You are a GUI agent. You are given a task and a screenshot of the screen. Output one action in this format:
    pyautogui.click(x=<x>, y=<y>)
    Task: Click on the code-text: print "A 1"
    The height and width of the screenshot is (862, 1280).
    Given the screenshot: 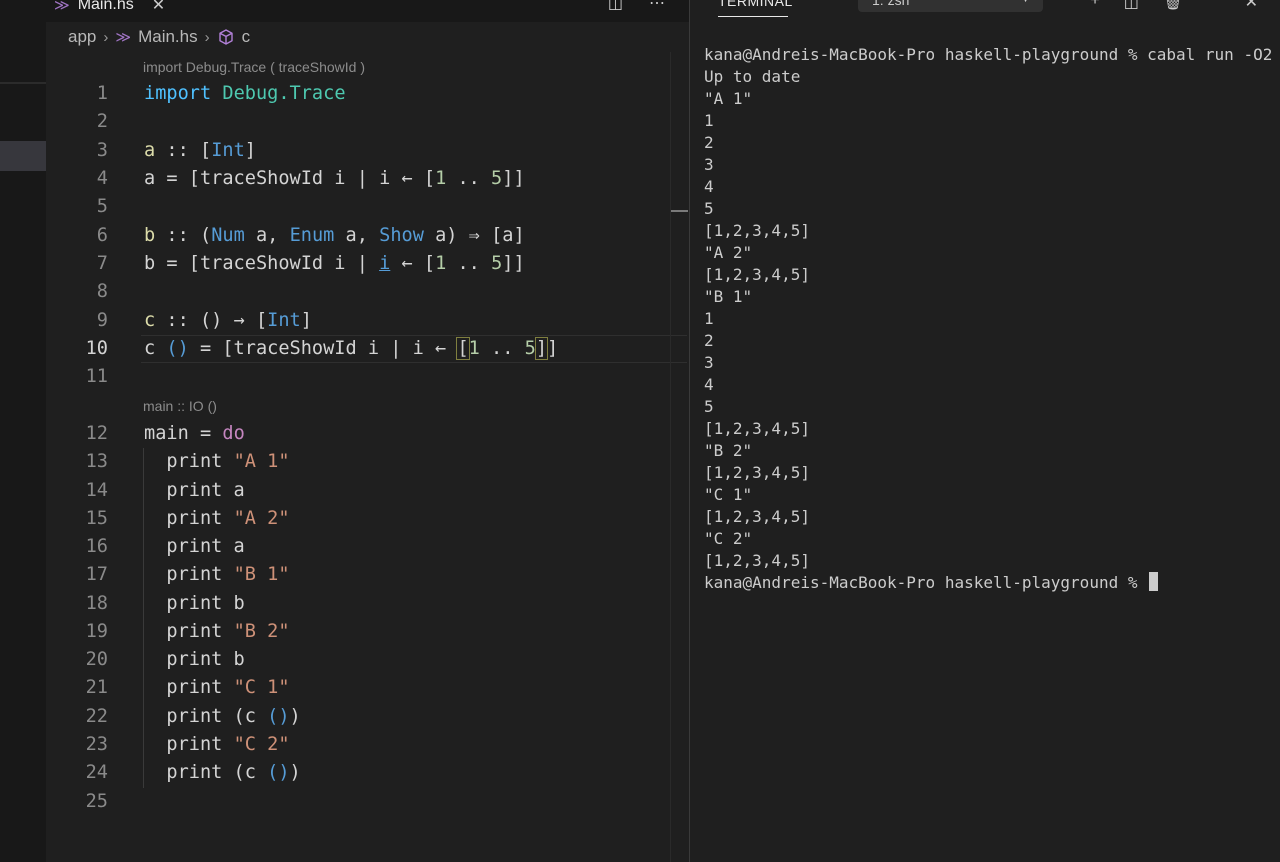 What is the action you would take?
    pyautogui.click(x=216, y=462)
    